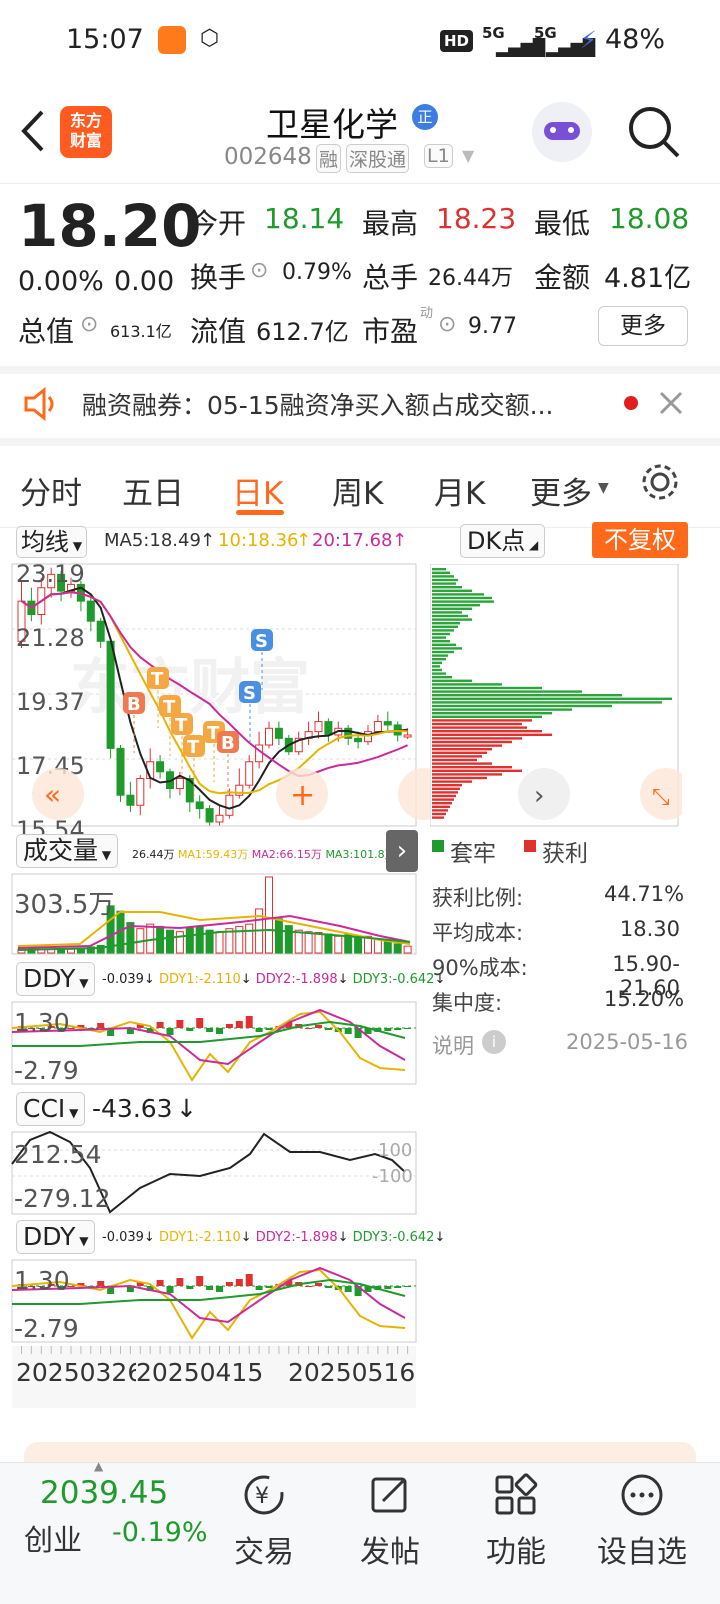  I want to click on nav-add-watchlist-label: 设自选, so click(642, 1552).